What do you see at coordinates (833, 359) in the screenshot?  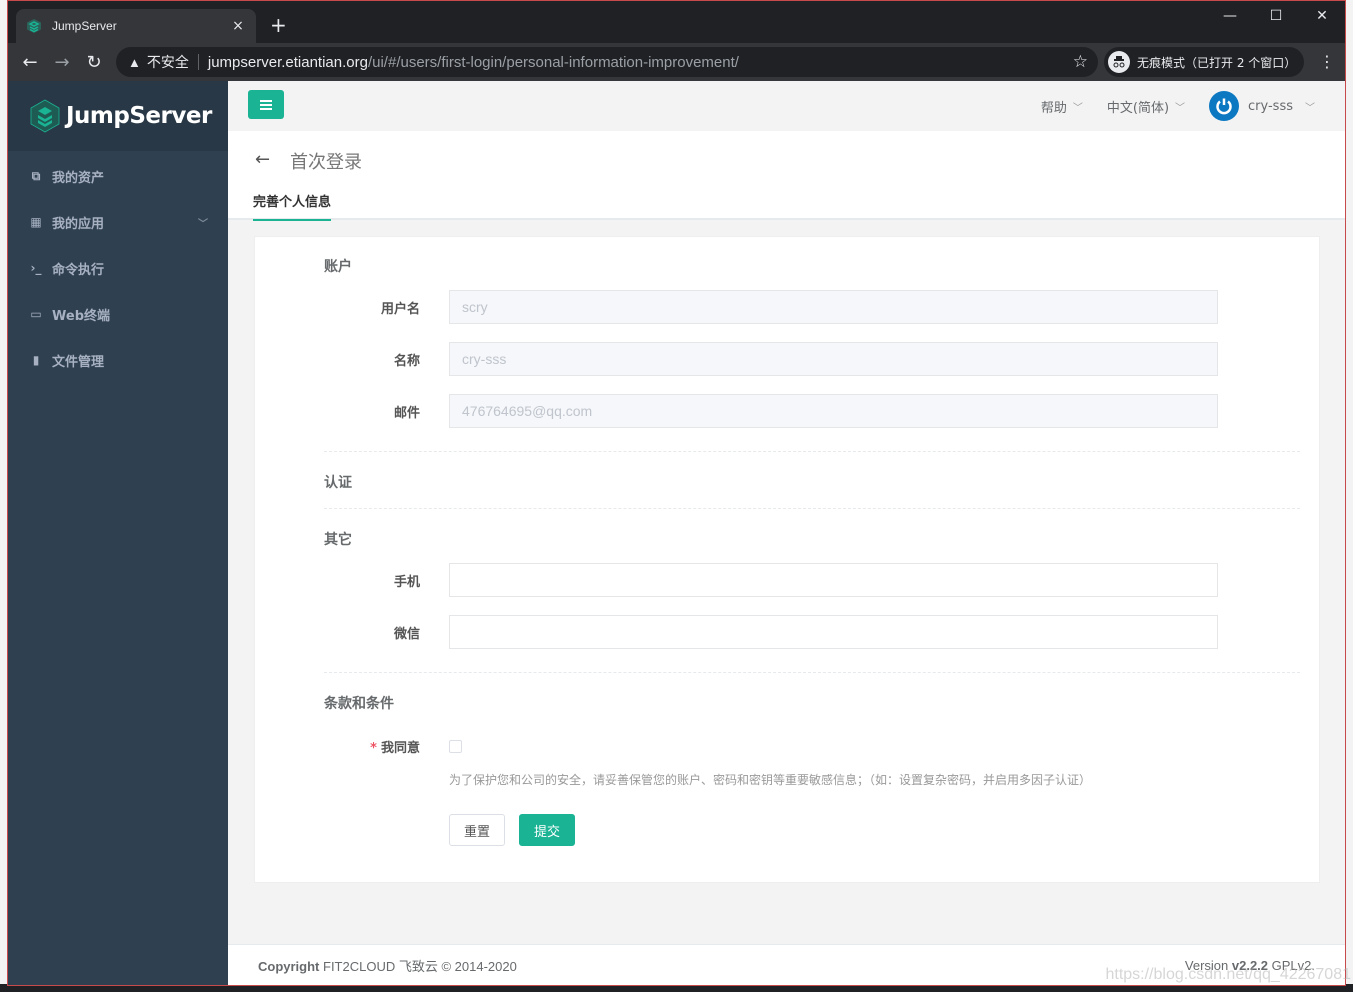 I see `name-input: cry-sss` at bounding box center [833, 359].